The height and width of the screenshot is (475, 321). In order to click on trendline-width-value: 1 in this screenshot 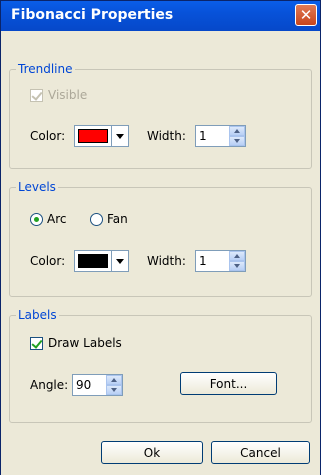, I will do `click(212, 136)`.